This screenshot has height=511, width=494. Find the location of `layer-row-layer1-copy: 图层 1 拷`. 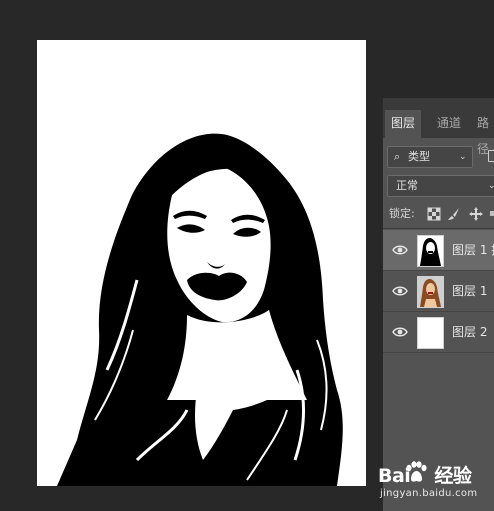

layer-row-layer1-copy: 图层 1 拷 is located at coordinates (438, 250).